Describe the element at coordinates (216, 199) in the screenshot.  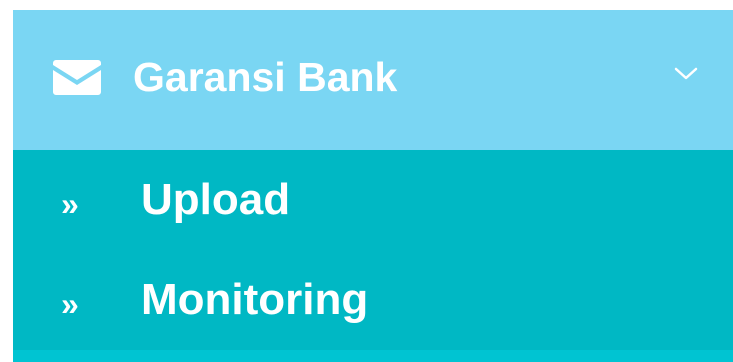
I see `submenu-item-label: Upload` at that location.